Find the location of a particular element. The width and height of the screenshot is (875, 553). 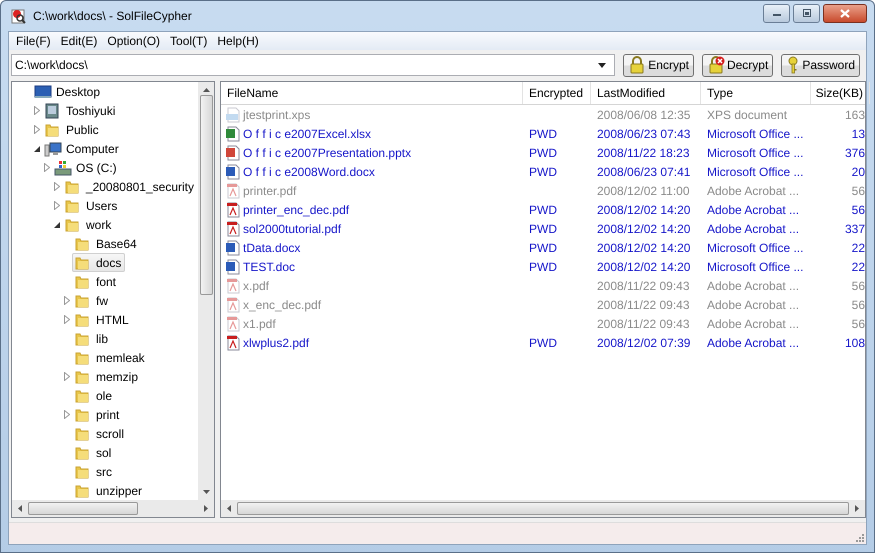

tree-item: ole is located at coordinates (94, 395).